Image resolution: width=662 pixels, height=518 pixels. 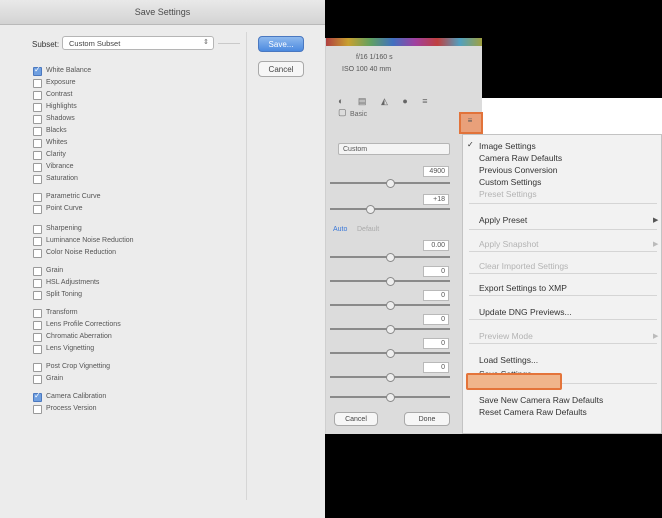 I want to click on raw-done-button: Done, so click(x=427, y=419).